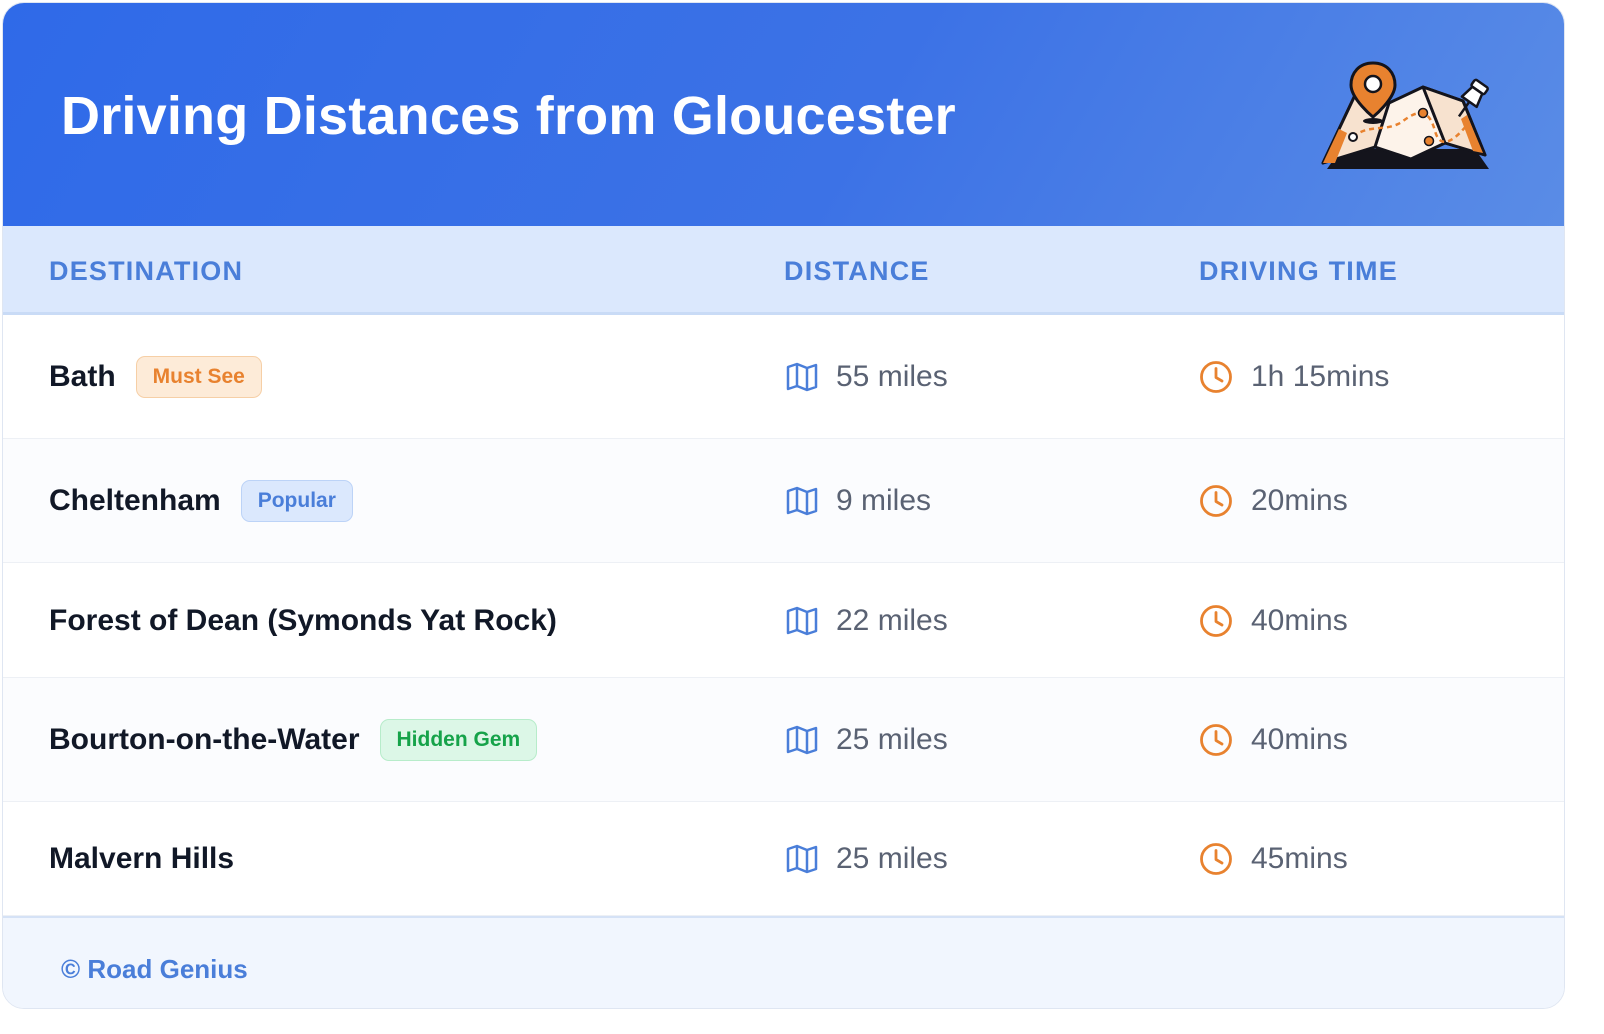  I want to click on distance-value: 22 miles, so click(892, 620).